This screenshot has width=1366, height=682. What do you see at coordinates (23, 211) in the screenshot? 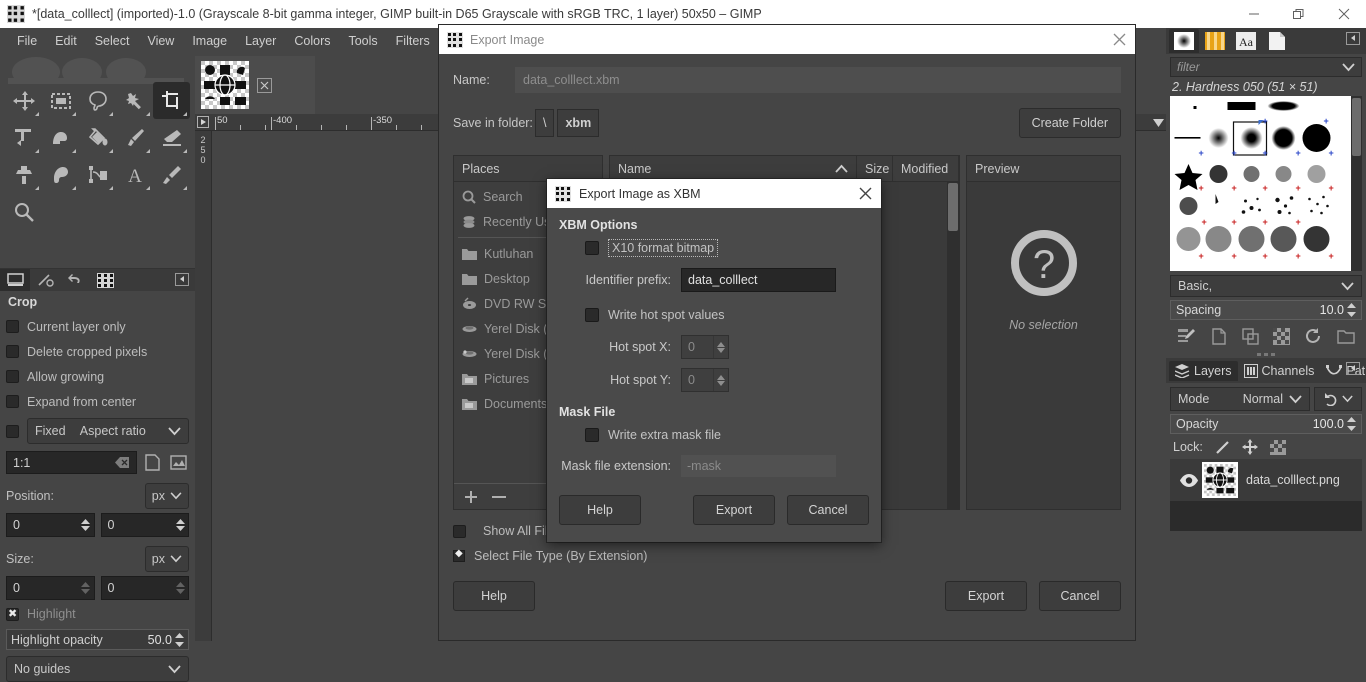
I see `zoom-tool` at bounding box center [23, 211].